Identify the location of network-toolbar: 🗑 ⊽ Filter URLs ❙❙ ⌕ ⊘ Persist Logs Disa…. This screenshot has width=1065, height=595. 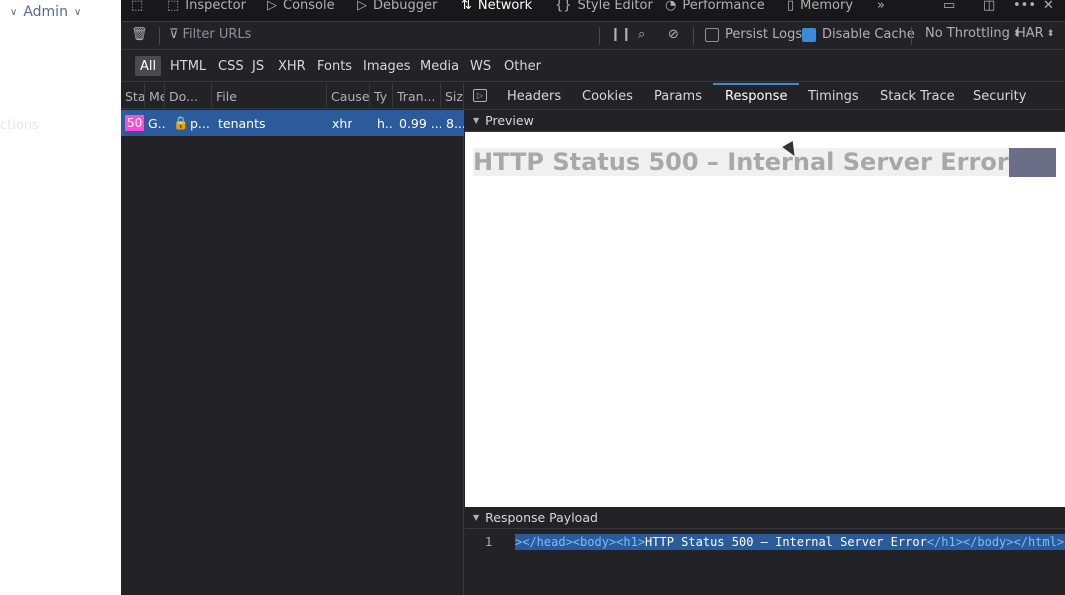
(593, 36).